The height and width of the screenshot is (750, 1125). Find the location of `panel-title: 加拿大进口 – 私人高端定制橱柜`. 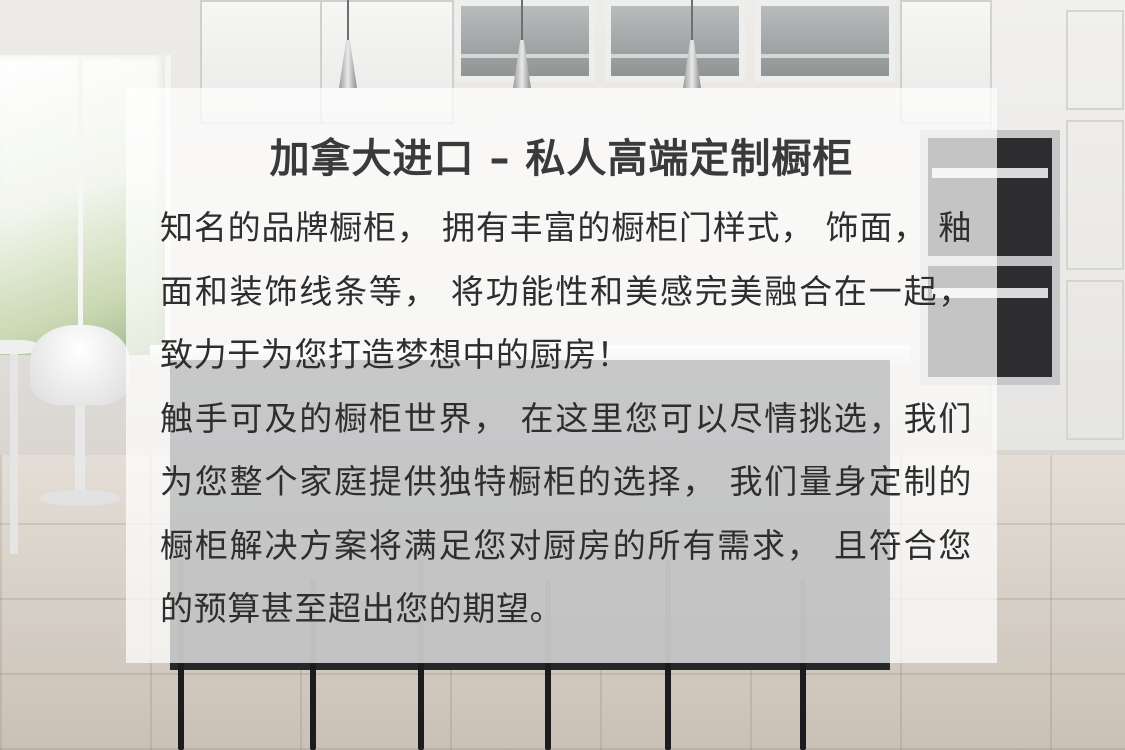

panel-title: 加拿大进口 – 私人高端定制橱柜 is located at coordinates (561, 159).